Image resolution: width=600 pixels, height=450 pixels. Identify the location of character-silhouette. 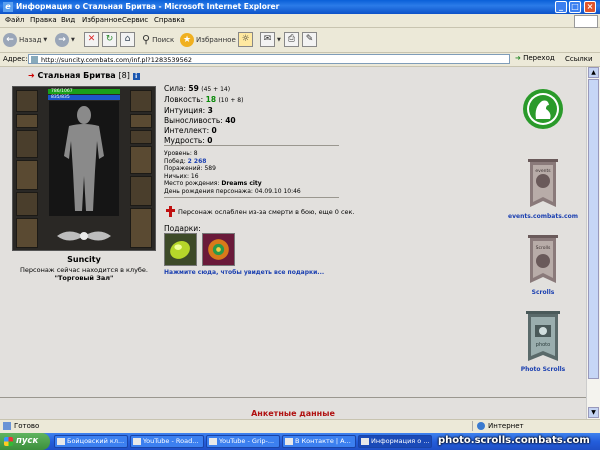
(84, 158).